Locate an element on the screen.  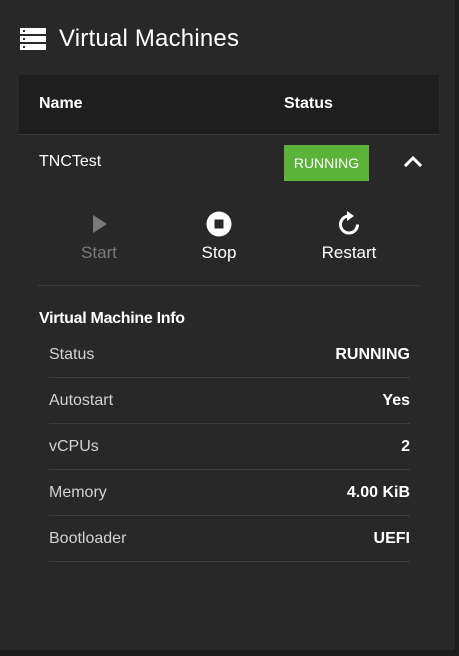
info-key: Bootloader is located at coordinates (88, 538).